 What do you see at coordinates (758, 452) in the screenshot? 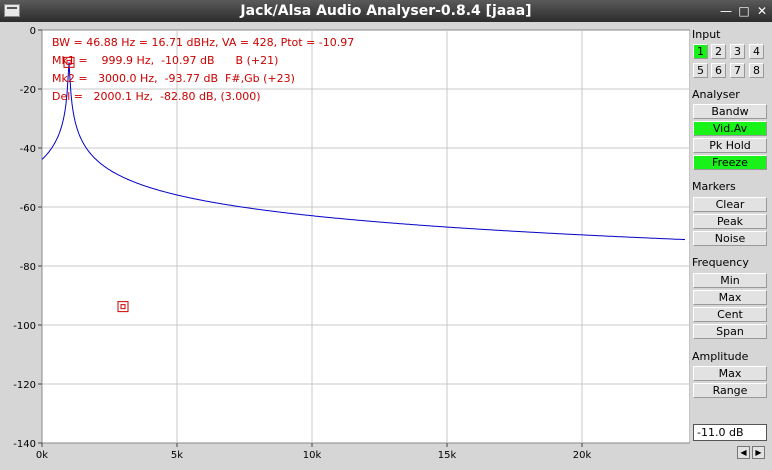
I see `scroll-right-icon: ▶` at bounding box center [758, 452].